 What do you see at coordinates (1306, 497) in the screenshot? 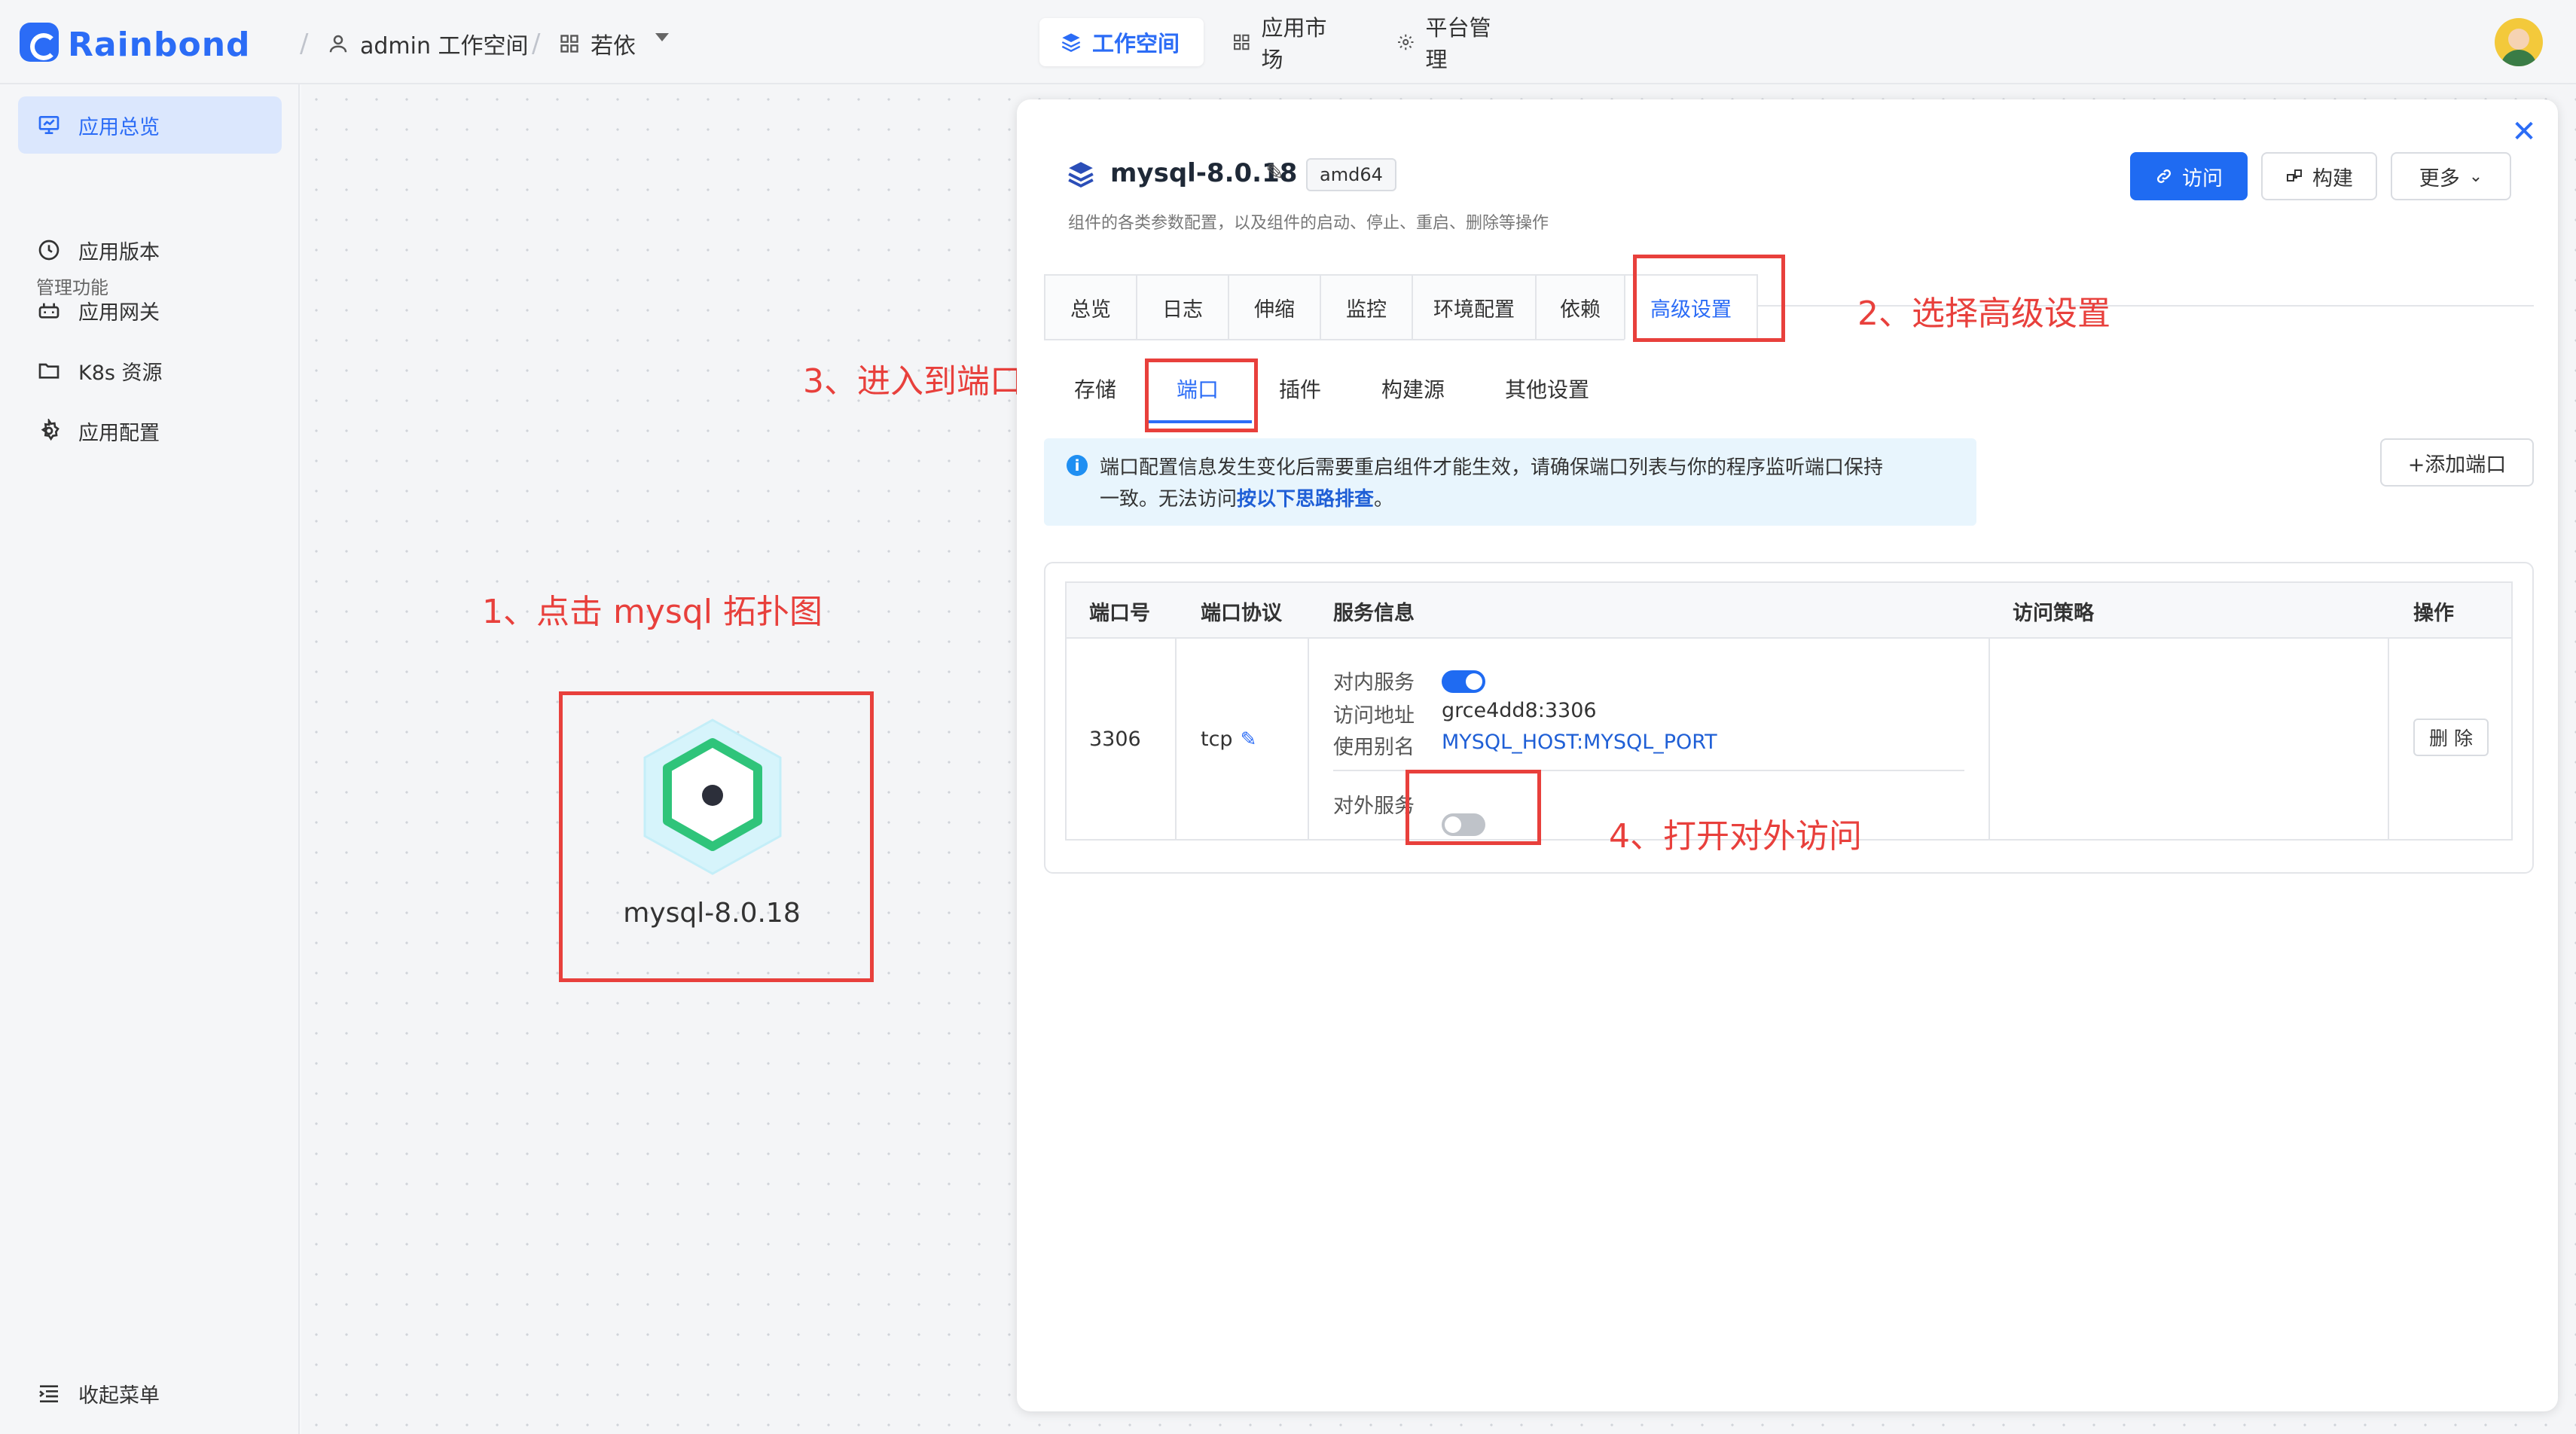
I see `troubleshoot-link: 按以下思路排查` at bounding box center [1306, 497].